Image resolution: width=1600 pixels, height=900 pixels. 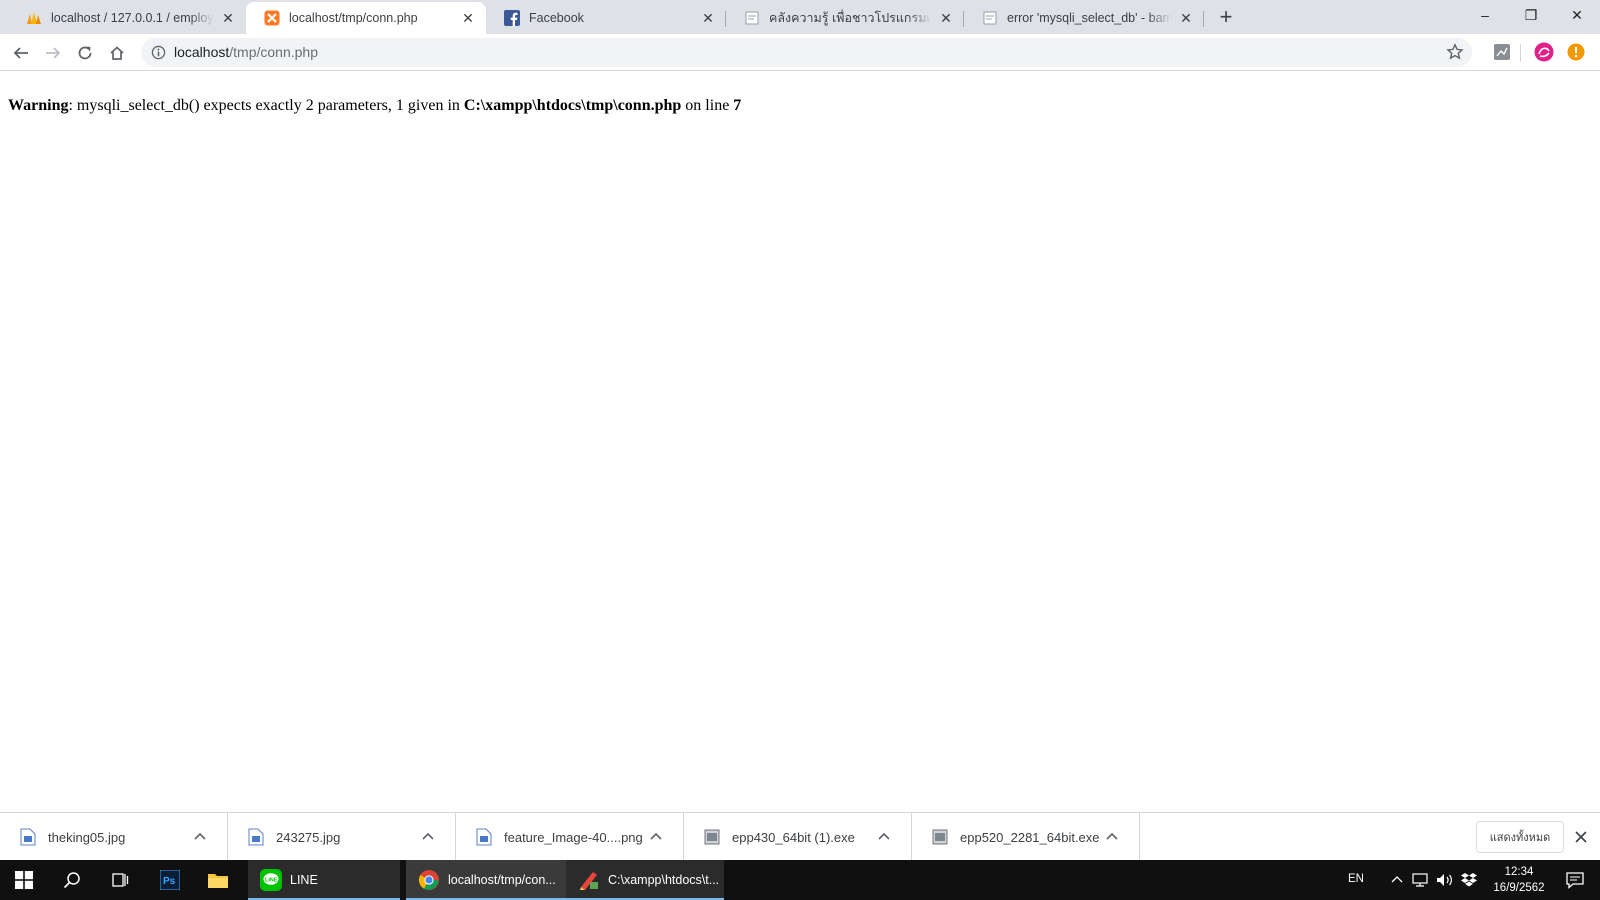 I want to click on tab-phpmyadmin: localhost / 127.0.0.1 / employee / ✕, so click(x=127, y=18).